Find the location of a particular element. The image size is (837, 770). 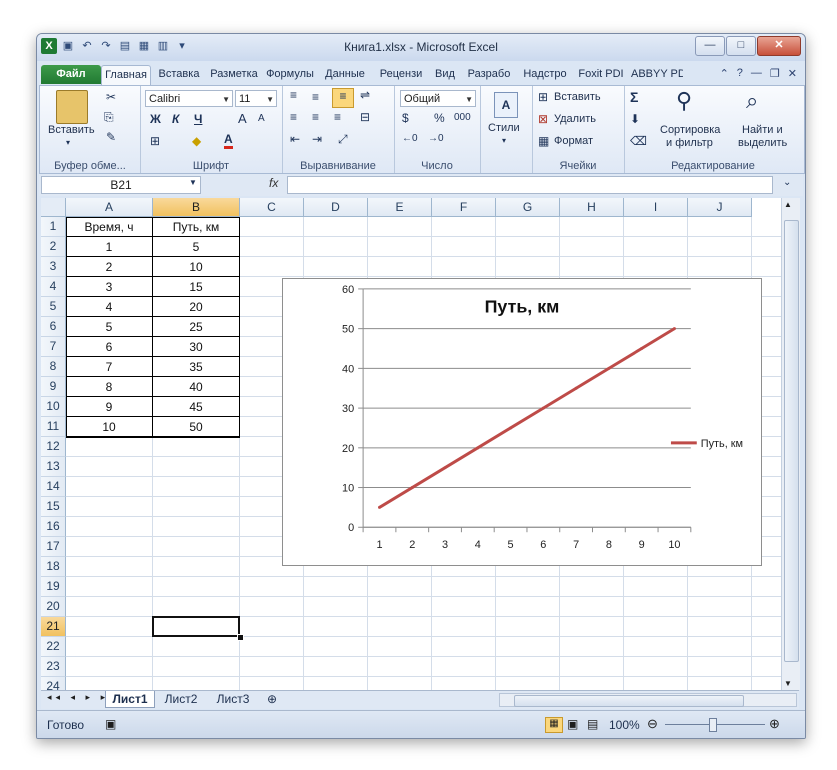

merge-cells-icon: ⊟ is located at coordinates (365, 117).